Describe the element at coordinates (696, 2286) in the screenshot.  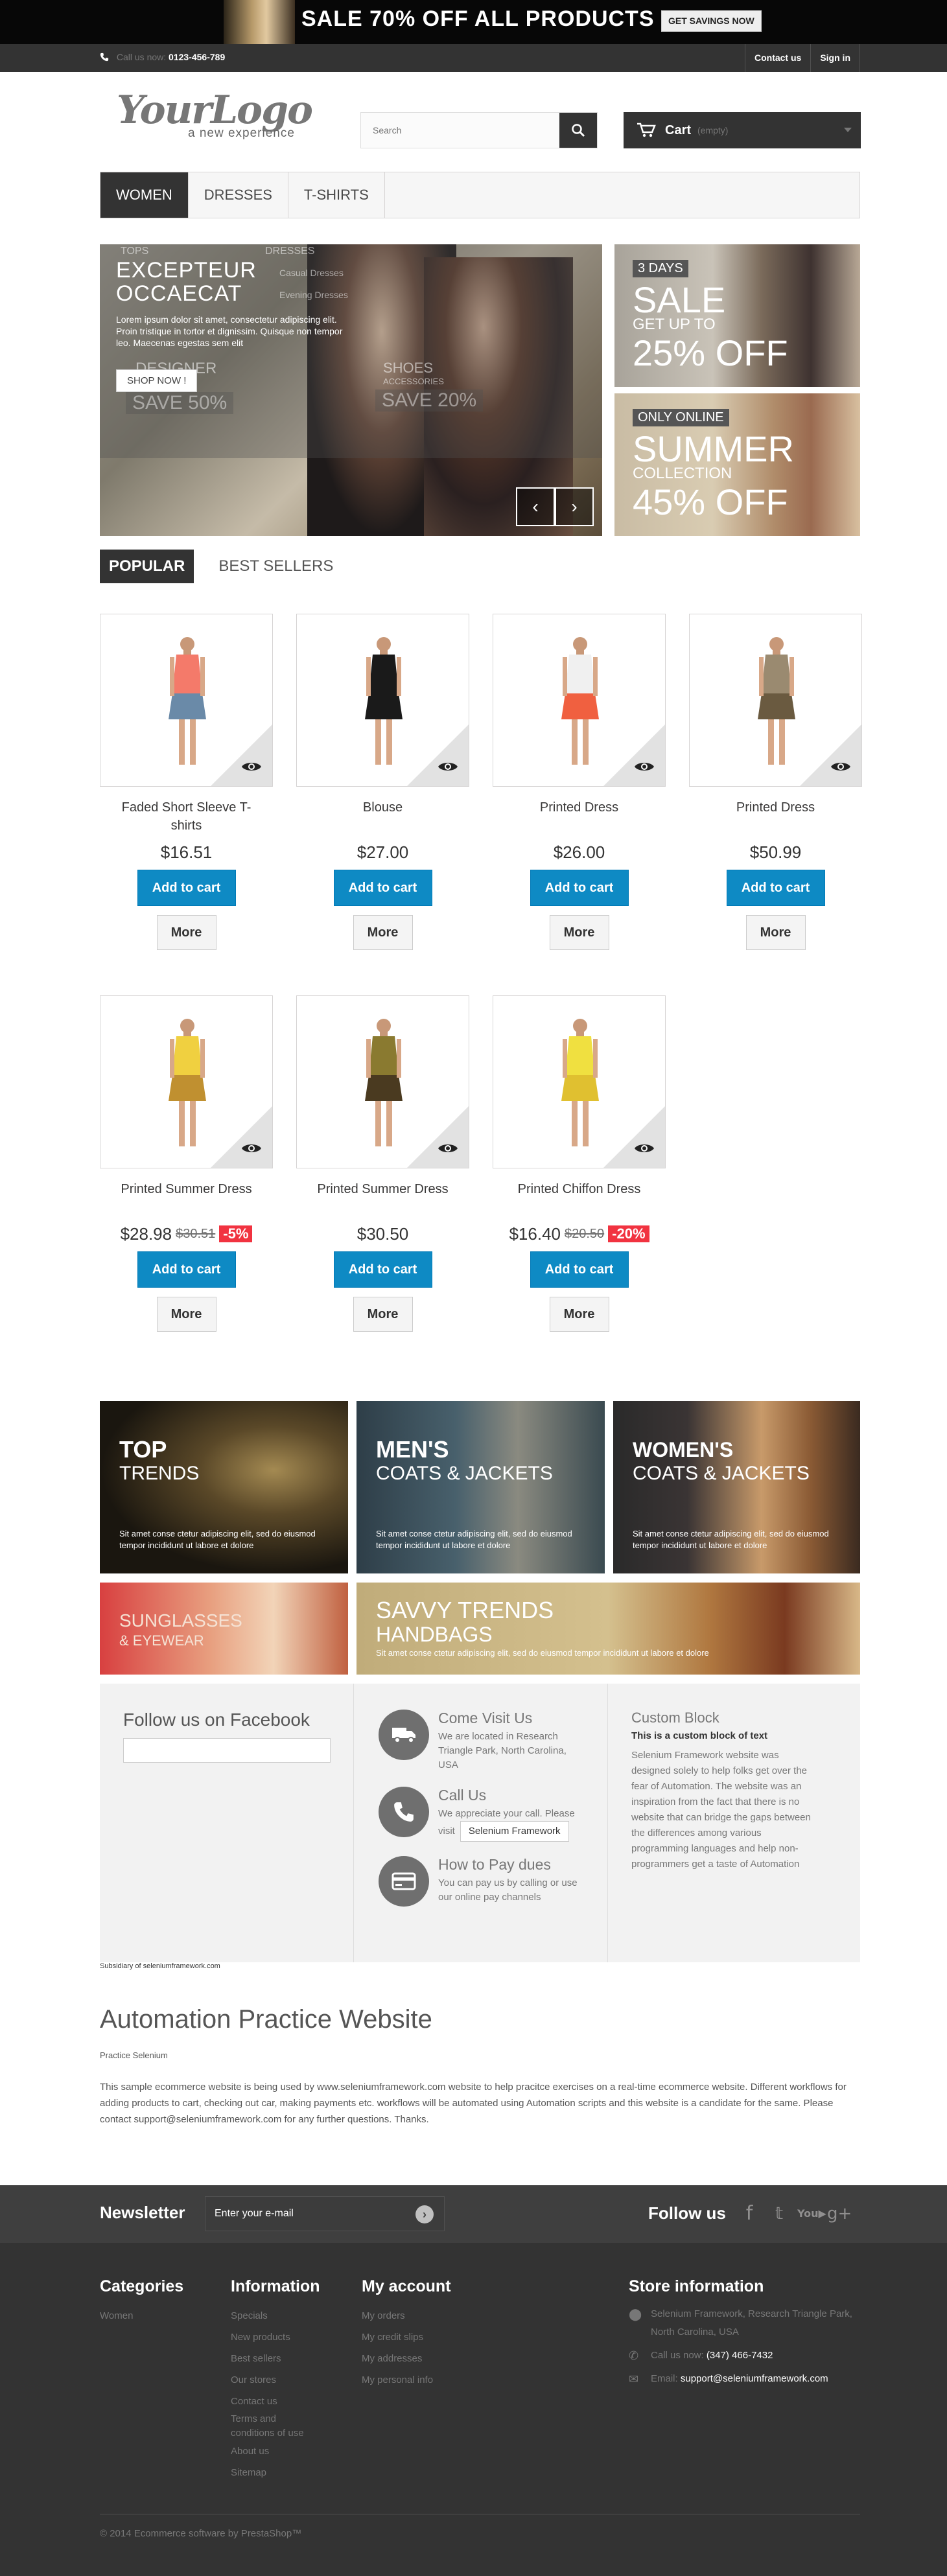
I see `store-info-title: Store information` at that location.